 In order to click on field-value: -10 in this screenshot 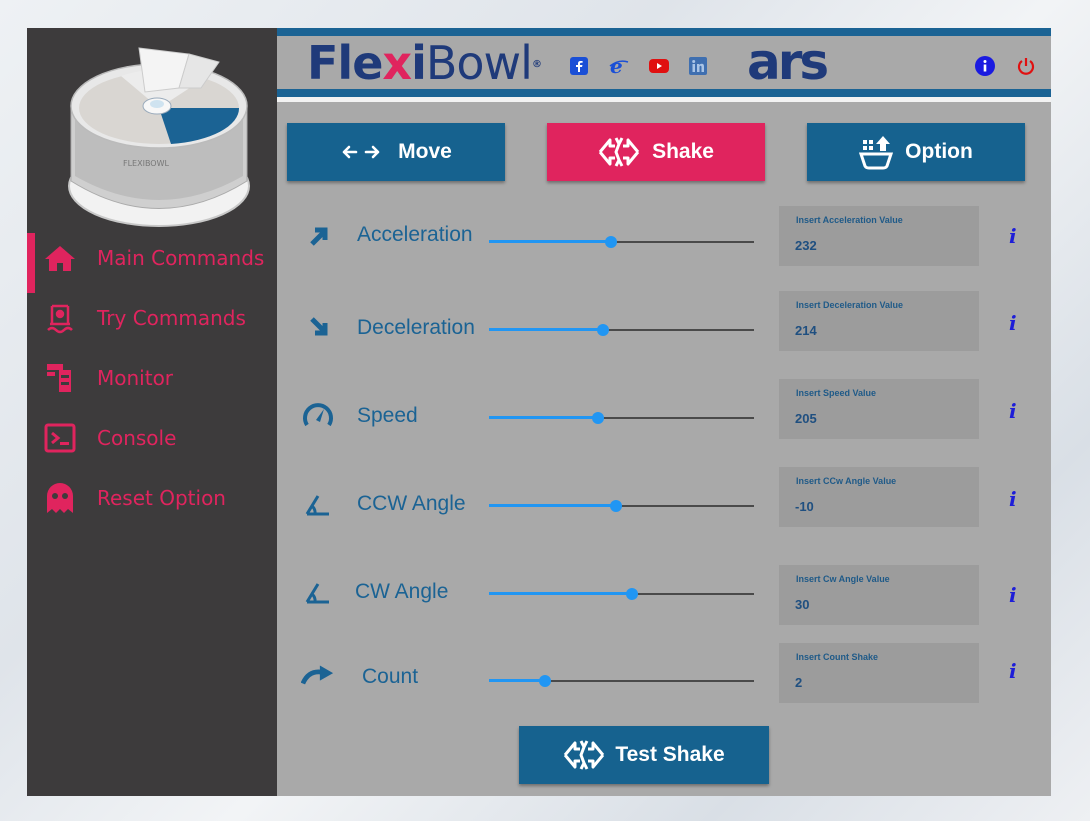, I will do `click(804, 506)`.